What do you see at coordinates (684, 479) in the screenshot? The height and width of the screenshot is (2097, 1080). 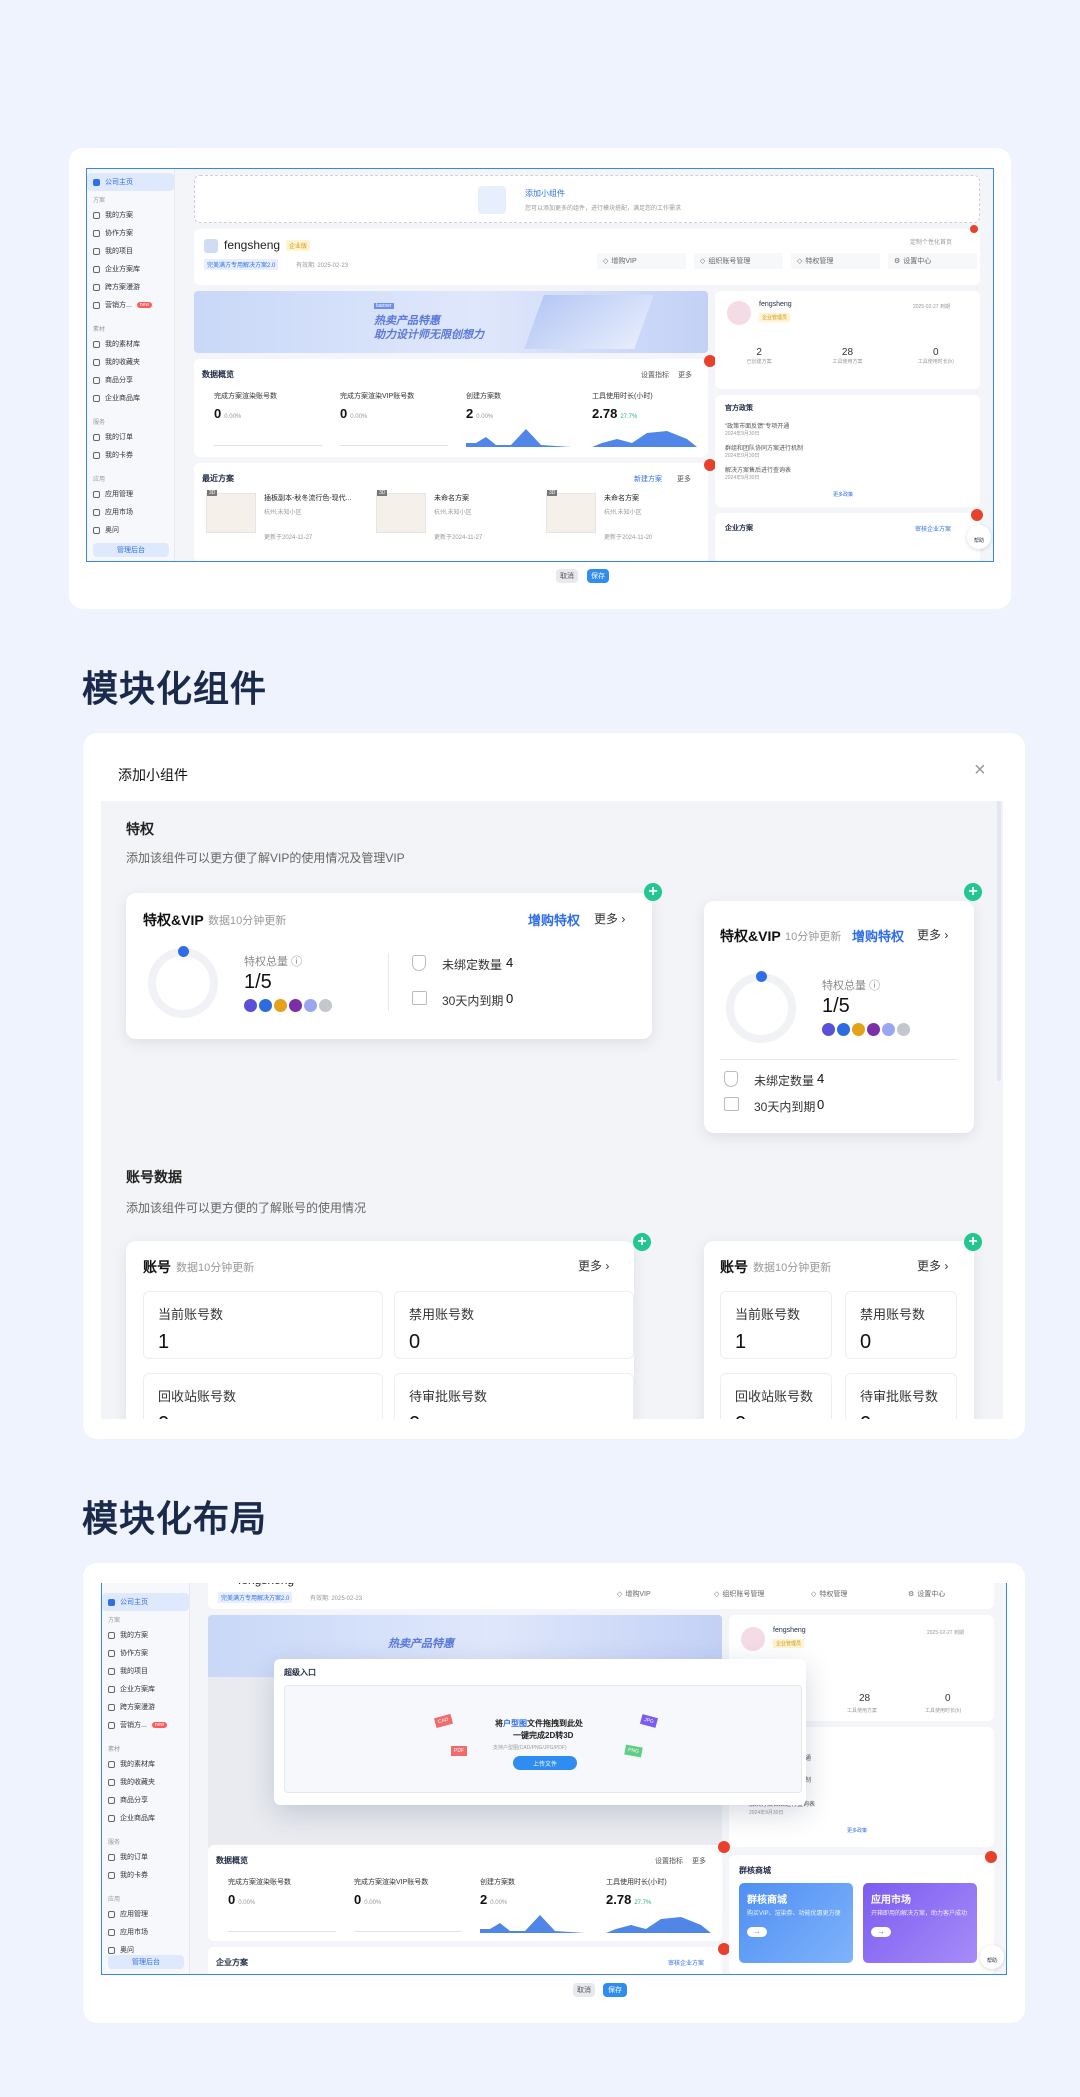 I see `recent-more-link: 更多` at bounding box center [684, 479].